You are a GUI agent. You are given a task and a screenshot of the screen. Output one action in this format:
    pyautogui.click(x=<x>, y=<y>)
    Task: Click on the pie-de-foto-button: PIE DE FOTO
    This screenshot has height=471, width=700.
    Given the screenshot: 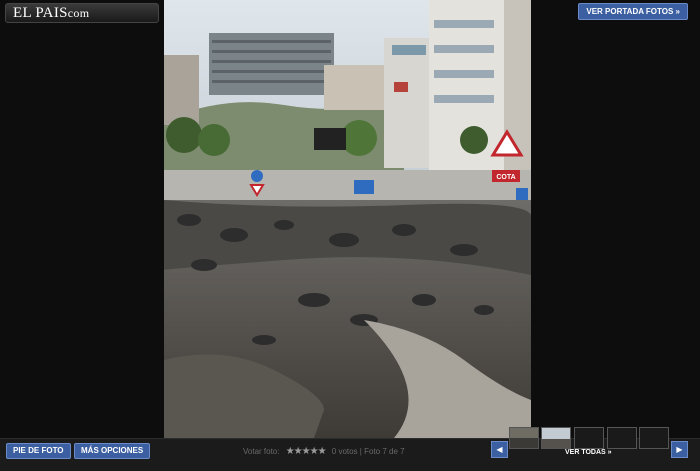 What is the action you would take?
    pyautogui.click(x=38, y=451)
    